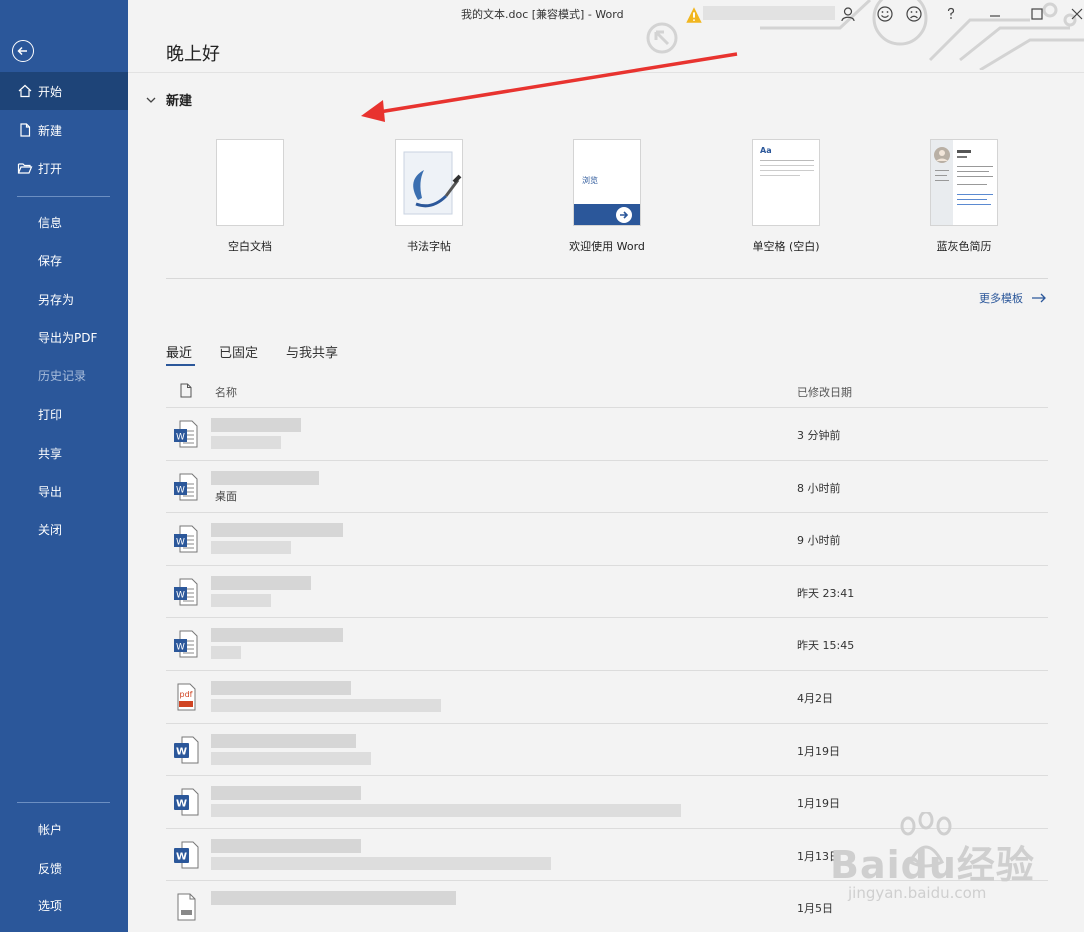 Image resolution: width=1084 pixels, height=932 pixels. I want to click on table-row: W 3 分钟前, so click(607, 433).